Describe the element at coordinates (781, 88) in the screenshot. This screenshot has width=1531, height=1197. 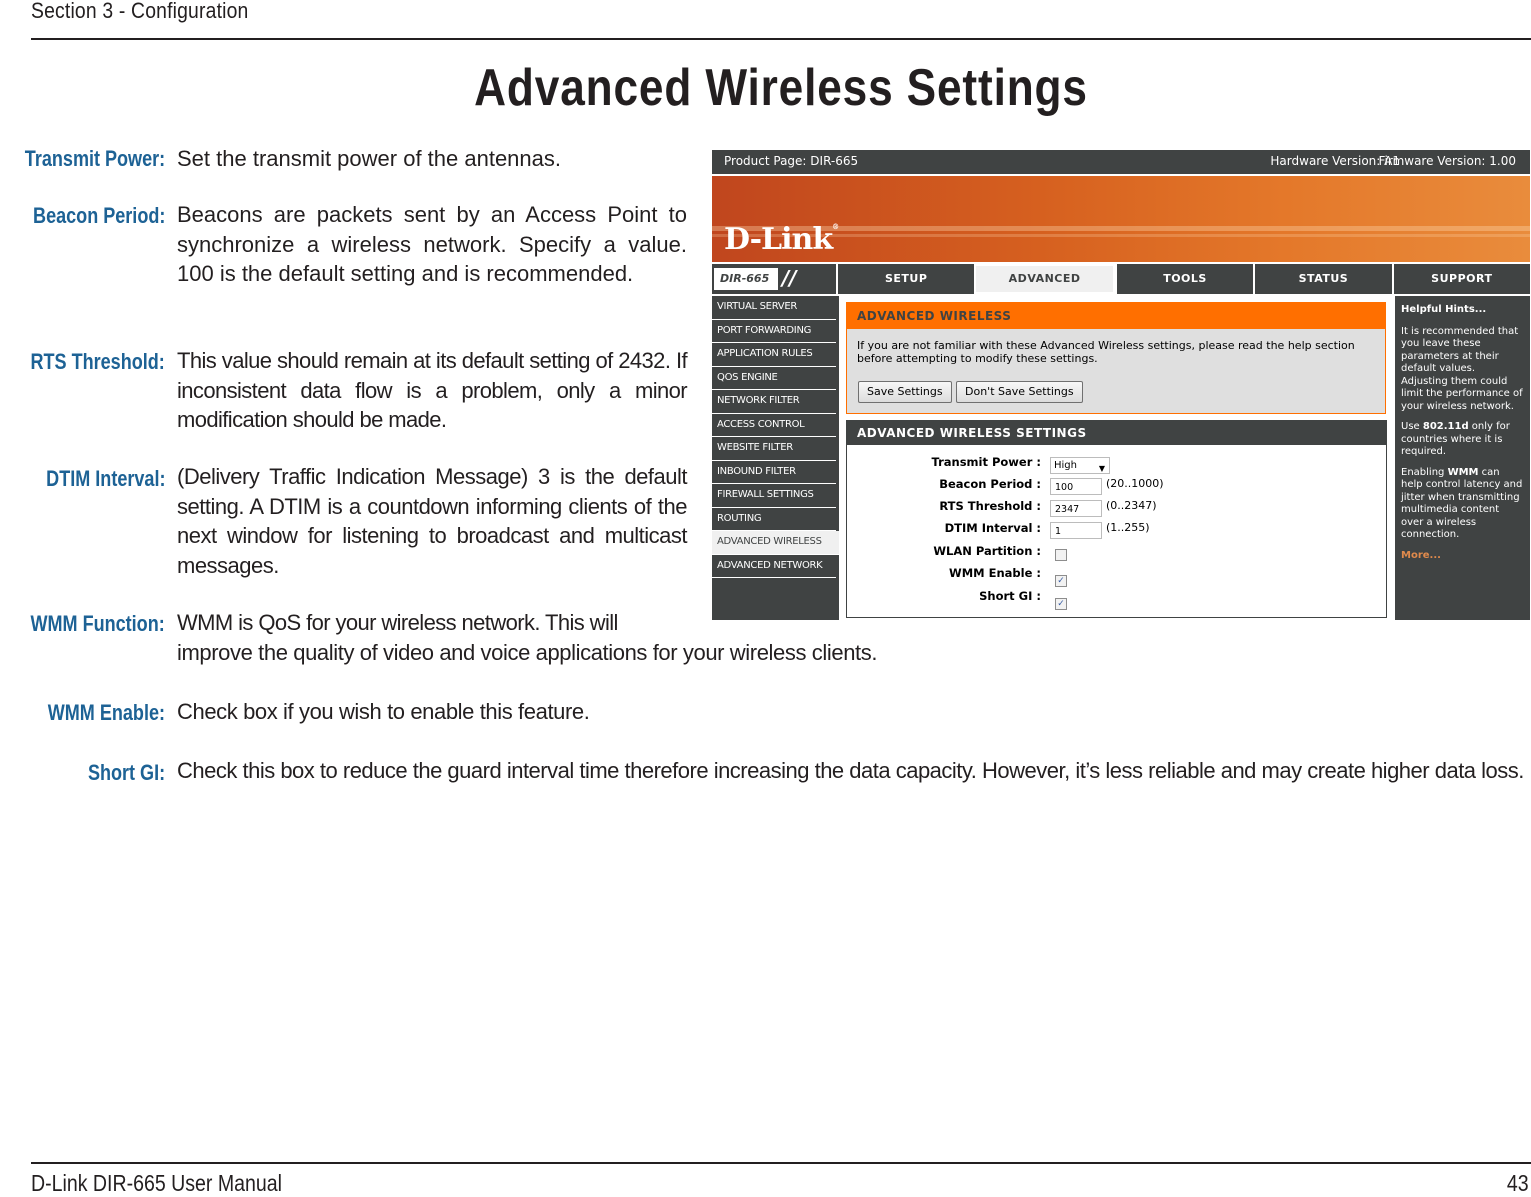
I see `page-title: Advanced Wireless Settings` at that location.